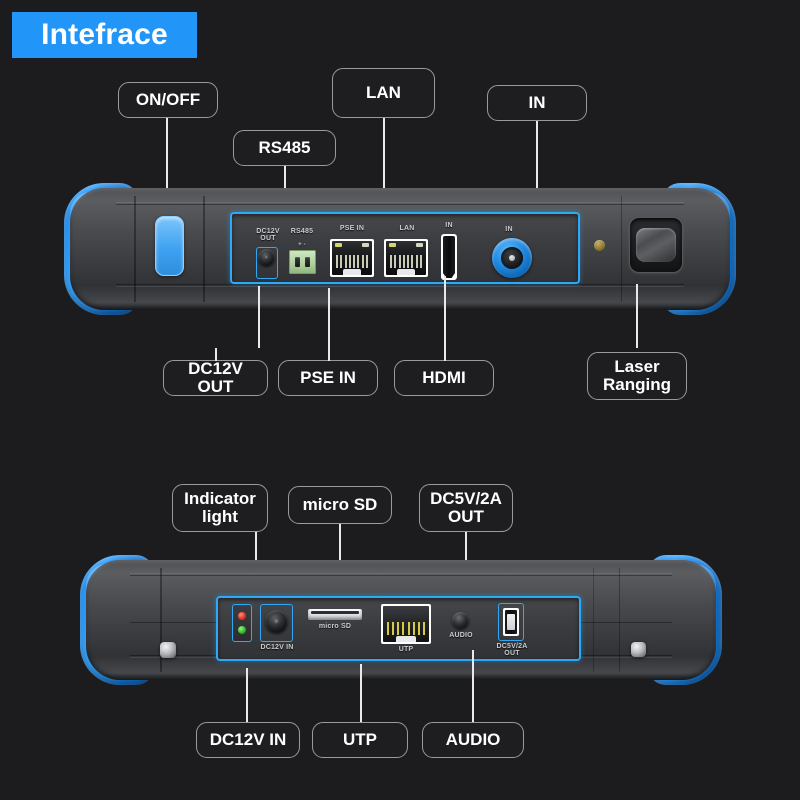 This screenshot has height=800, width=800. I want to click on callout-utp-label: UTP, so click(360, 739).